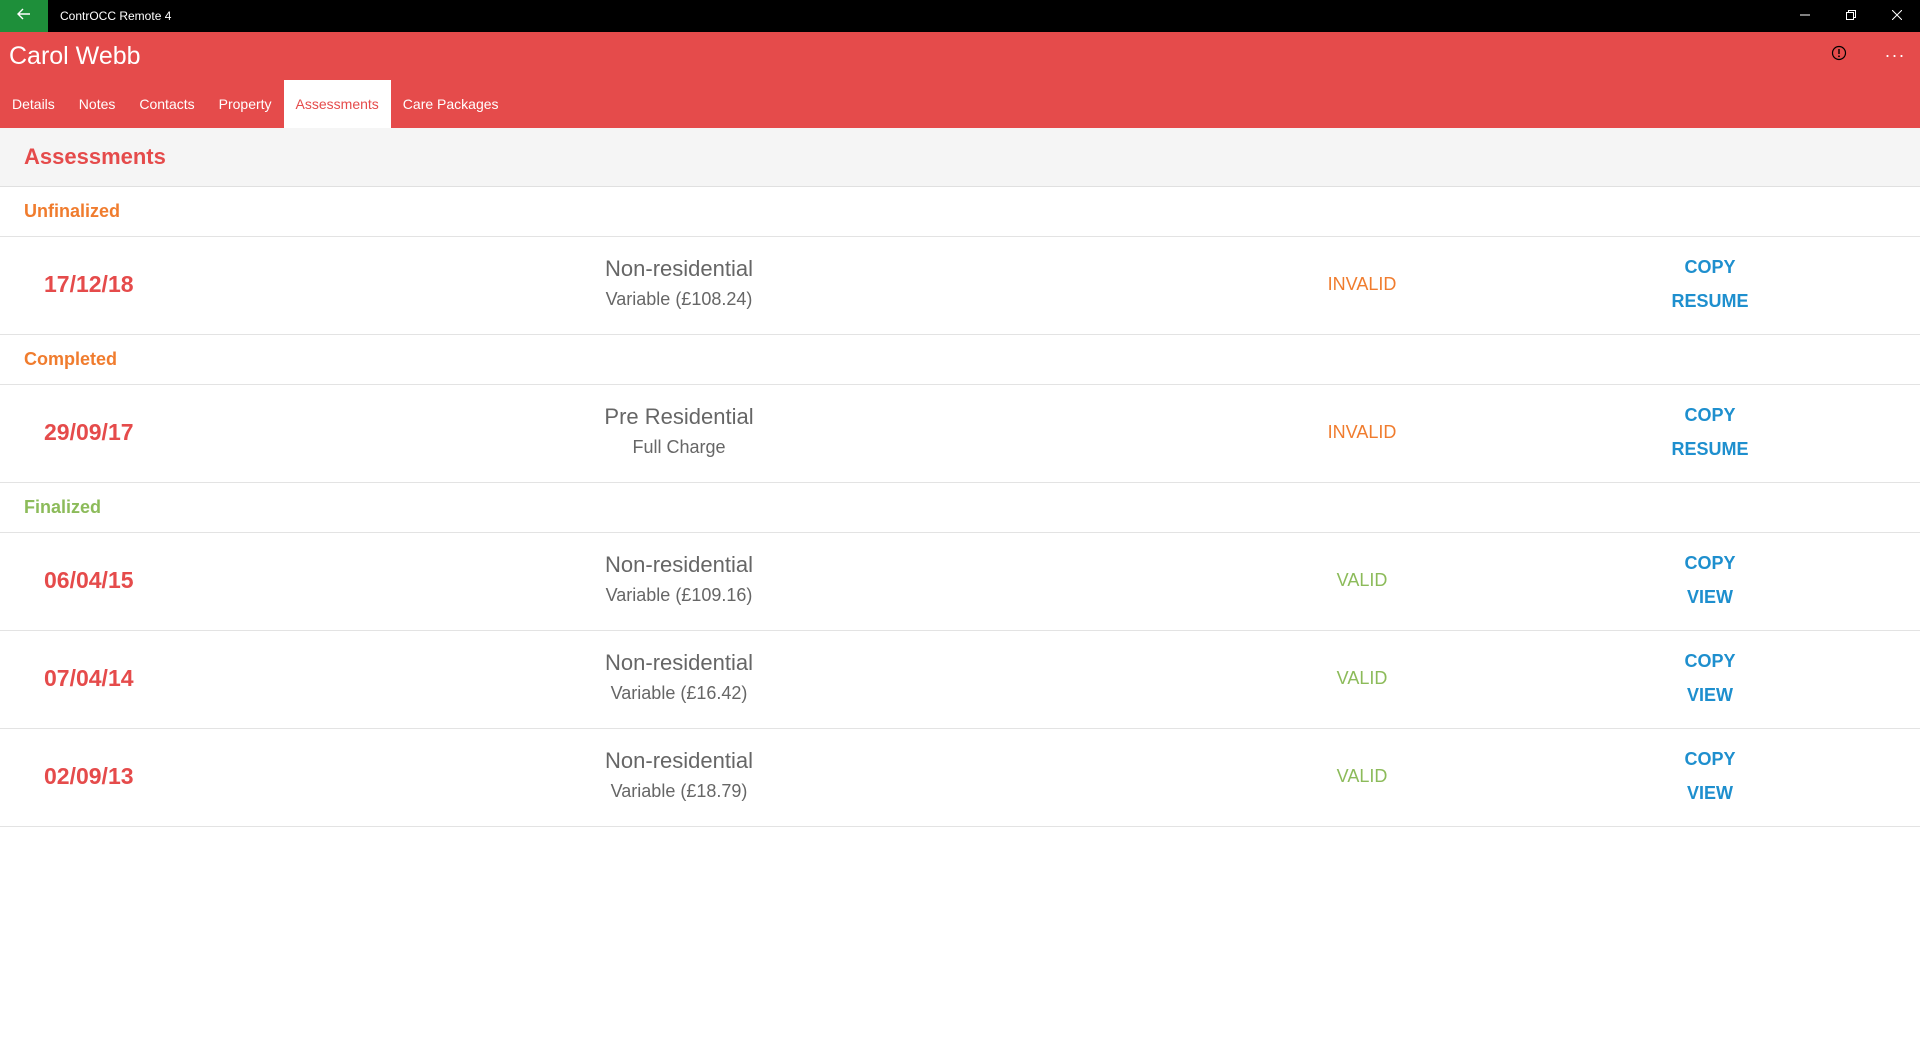 Image resolution: width=1920 pixels, height=1050 pixels. Describe the element at coordinates (960, 157) in the screenshot. I see `page-heading: Assessments` at that location.